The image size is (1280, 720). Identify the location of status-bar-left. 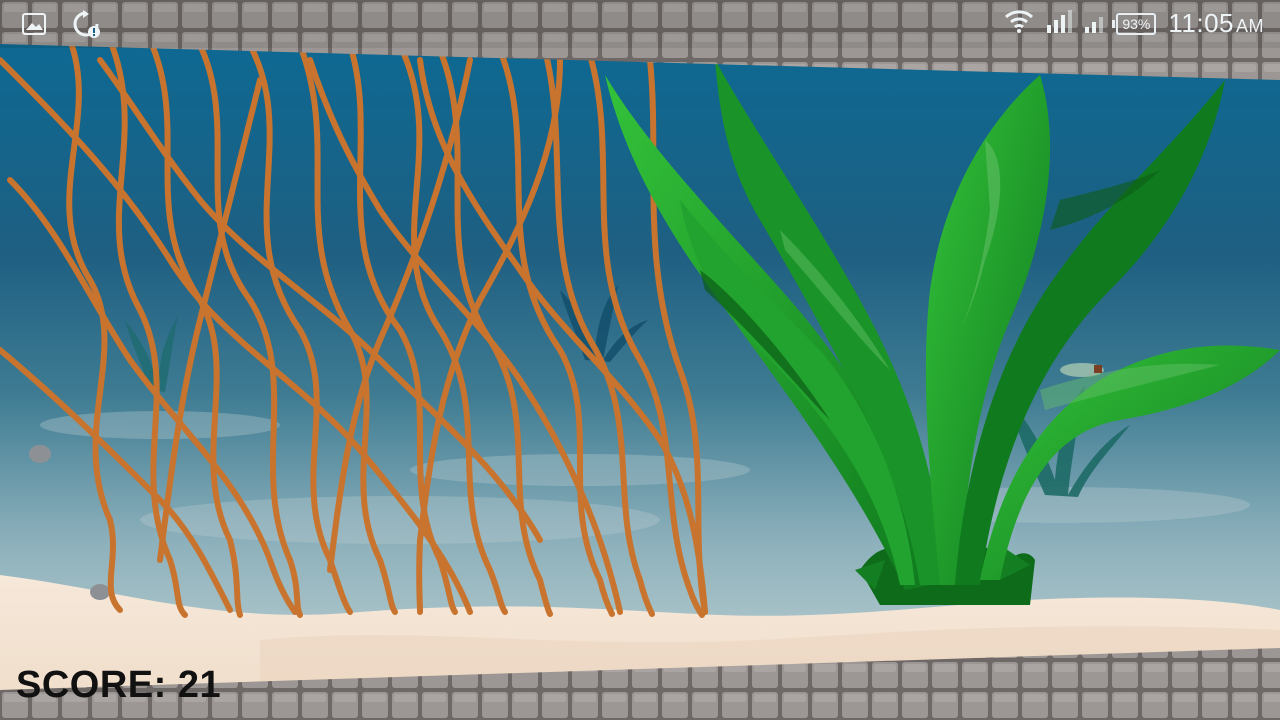
(62, 26).